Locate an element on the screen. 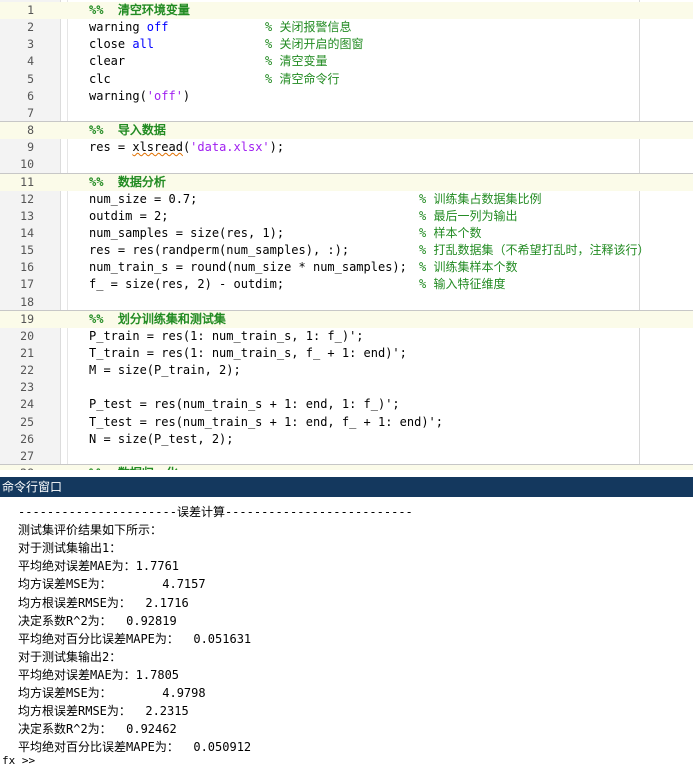 This screenshot has width=693, height=767. editor-line-6: 6 warning('off') is located at coordinates (346, 96).